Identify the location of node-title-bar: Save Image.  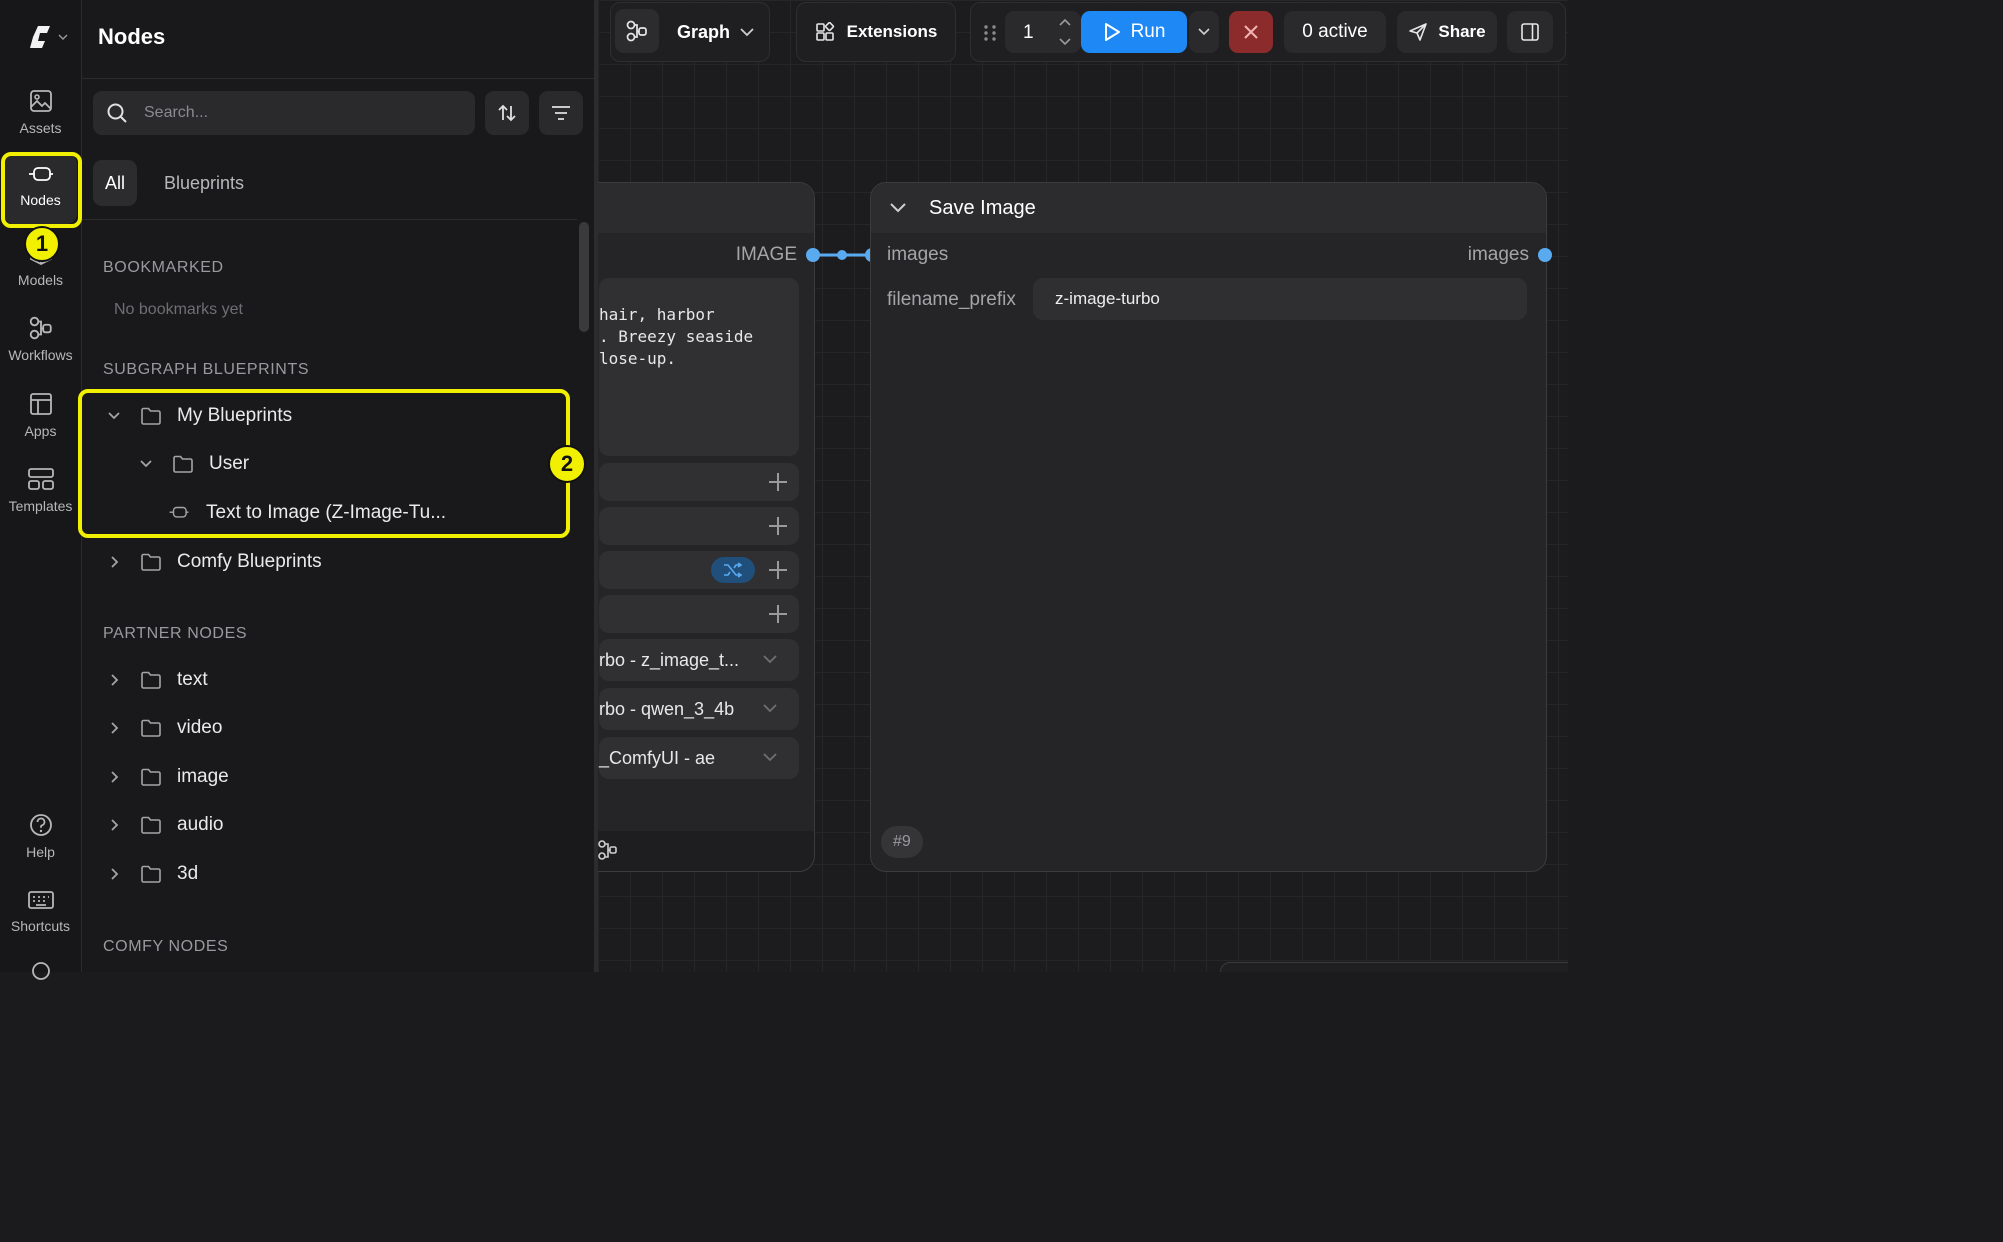
(1208, 208).